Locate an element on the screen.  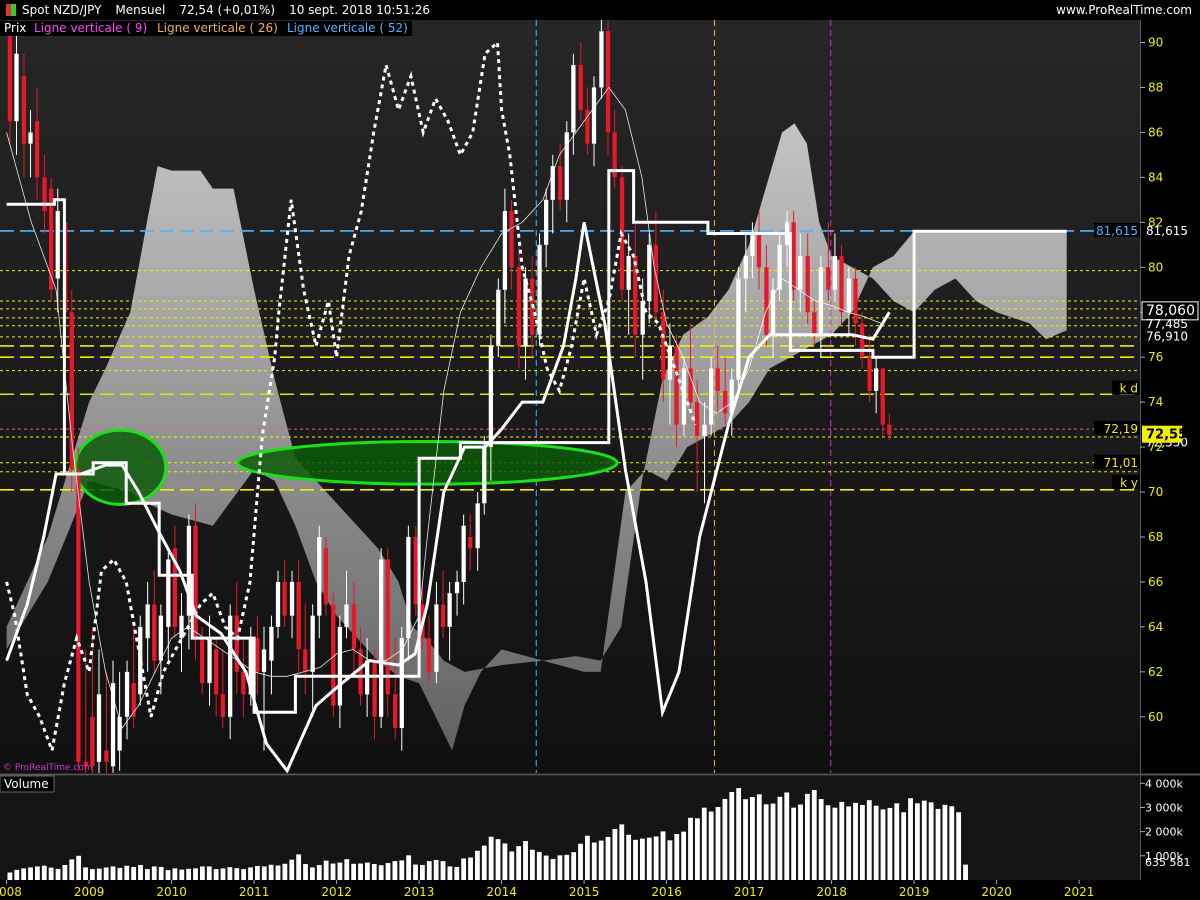
current-price-label: 72,55 is located at coordinates (1166, 435).